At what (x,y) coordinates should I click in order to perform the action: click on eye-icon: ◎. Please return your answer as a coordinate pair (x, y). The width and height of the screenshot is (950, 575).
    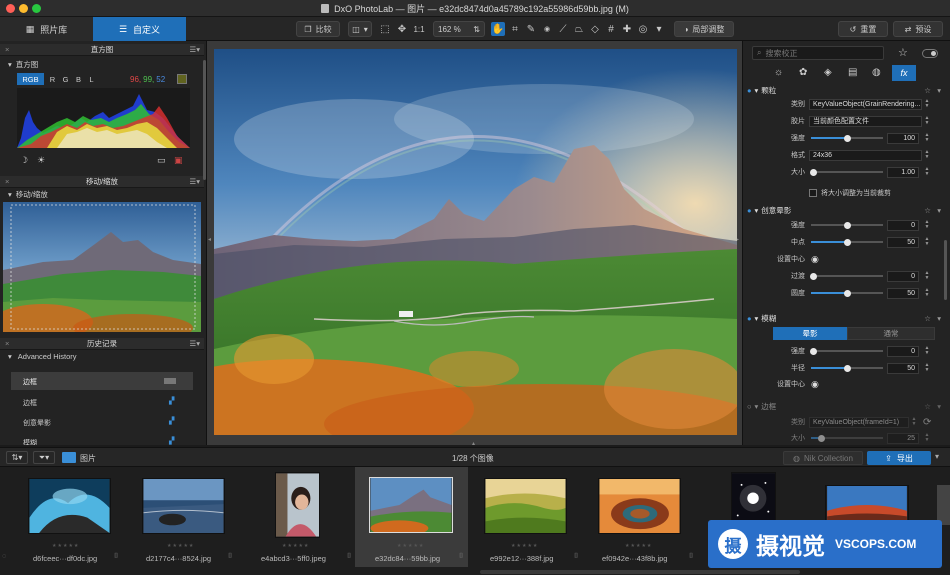
    Looking at the image, I should click on (643, 29).